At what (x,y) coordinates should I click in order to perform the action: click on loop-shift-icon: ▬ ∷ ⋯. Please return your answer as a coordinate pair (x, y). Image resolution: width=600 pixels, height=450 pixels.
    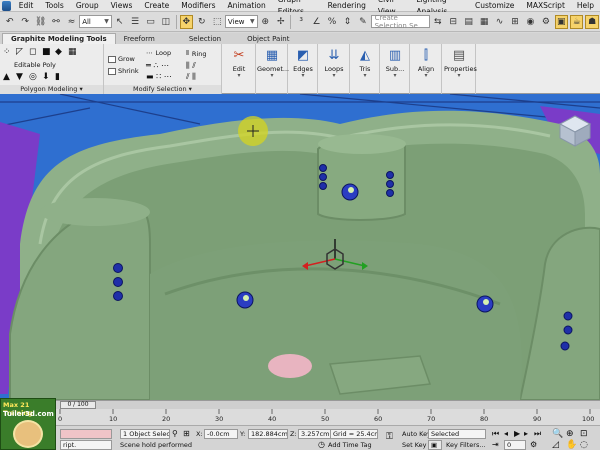
    Looking at the image, I should click on (159, 76).